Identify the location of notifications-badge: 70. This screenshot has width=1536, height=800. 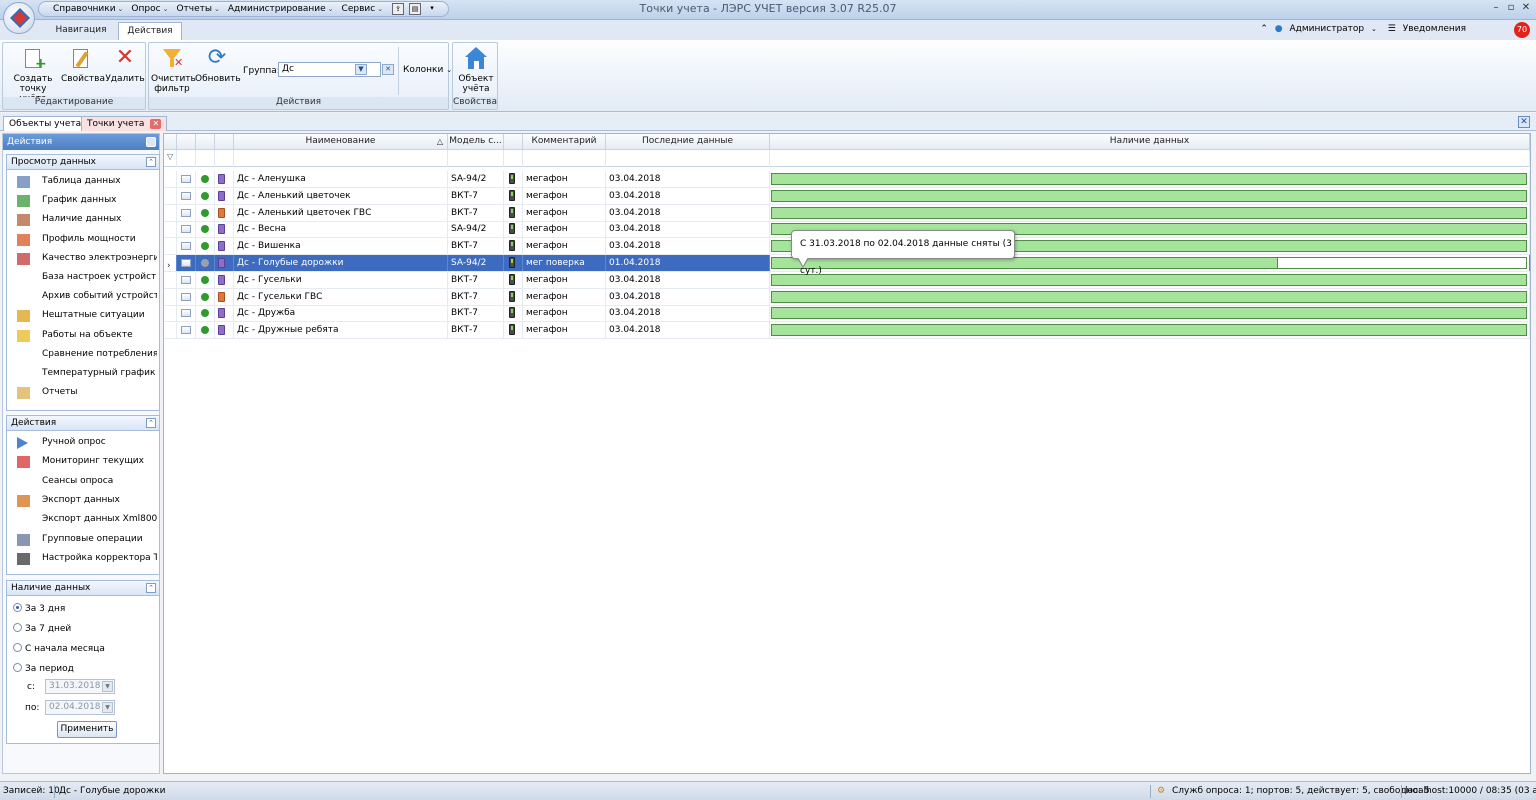
(1522, 30).